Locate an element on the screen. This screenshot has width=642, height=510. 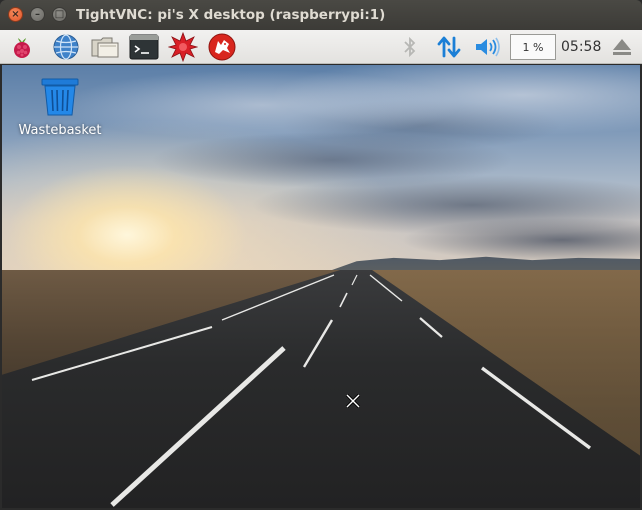
cpu-usage-monitor: 1 % is located at coordinates (533, 47).